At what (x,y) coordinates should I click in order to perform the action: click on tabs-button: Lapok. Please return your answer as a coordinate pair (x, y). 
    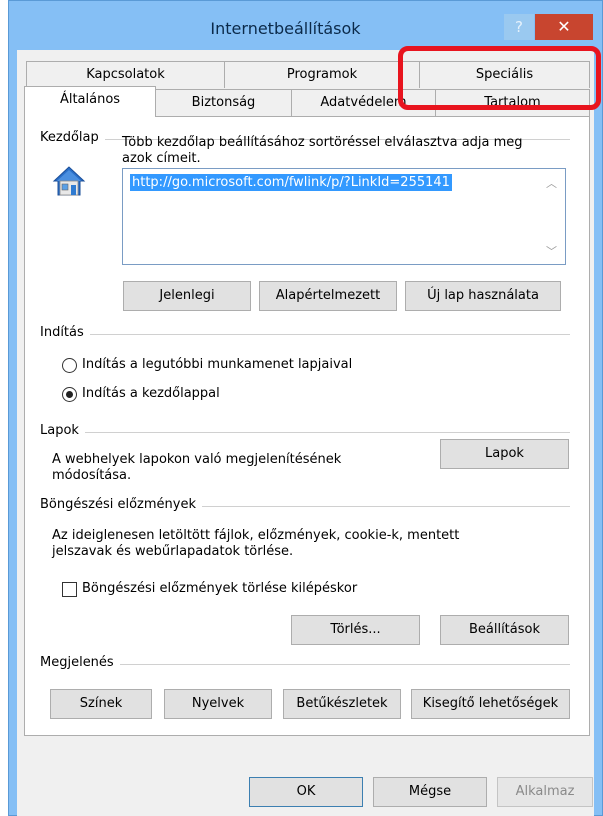
    Looking at the image, I should click on (504, 454).